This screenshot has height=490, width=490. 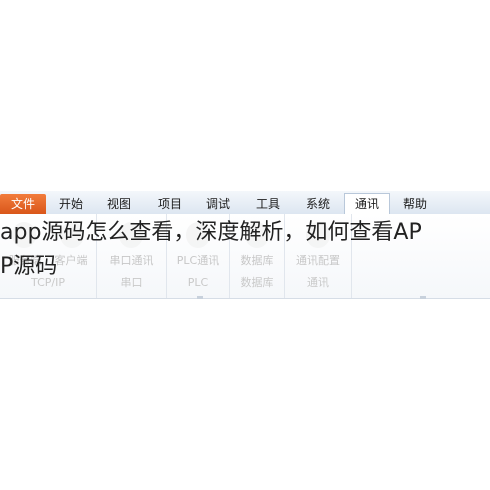 I want to click on menu-item-communication: 通讯, so click(x=367, y=204).